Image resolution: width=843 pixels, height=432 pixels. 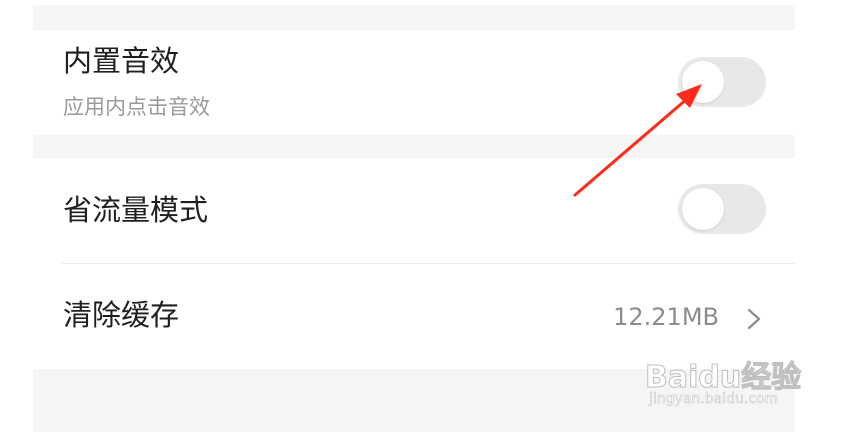 What do you see at coordinates (121, 61) in the screenshot?
I see `sound-effects-title: 内置音效` at bounding box center [121, 61].